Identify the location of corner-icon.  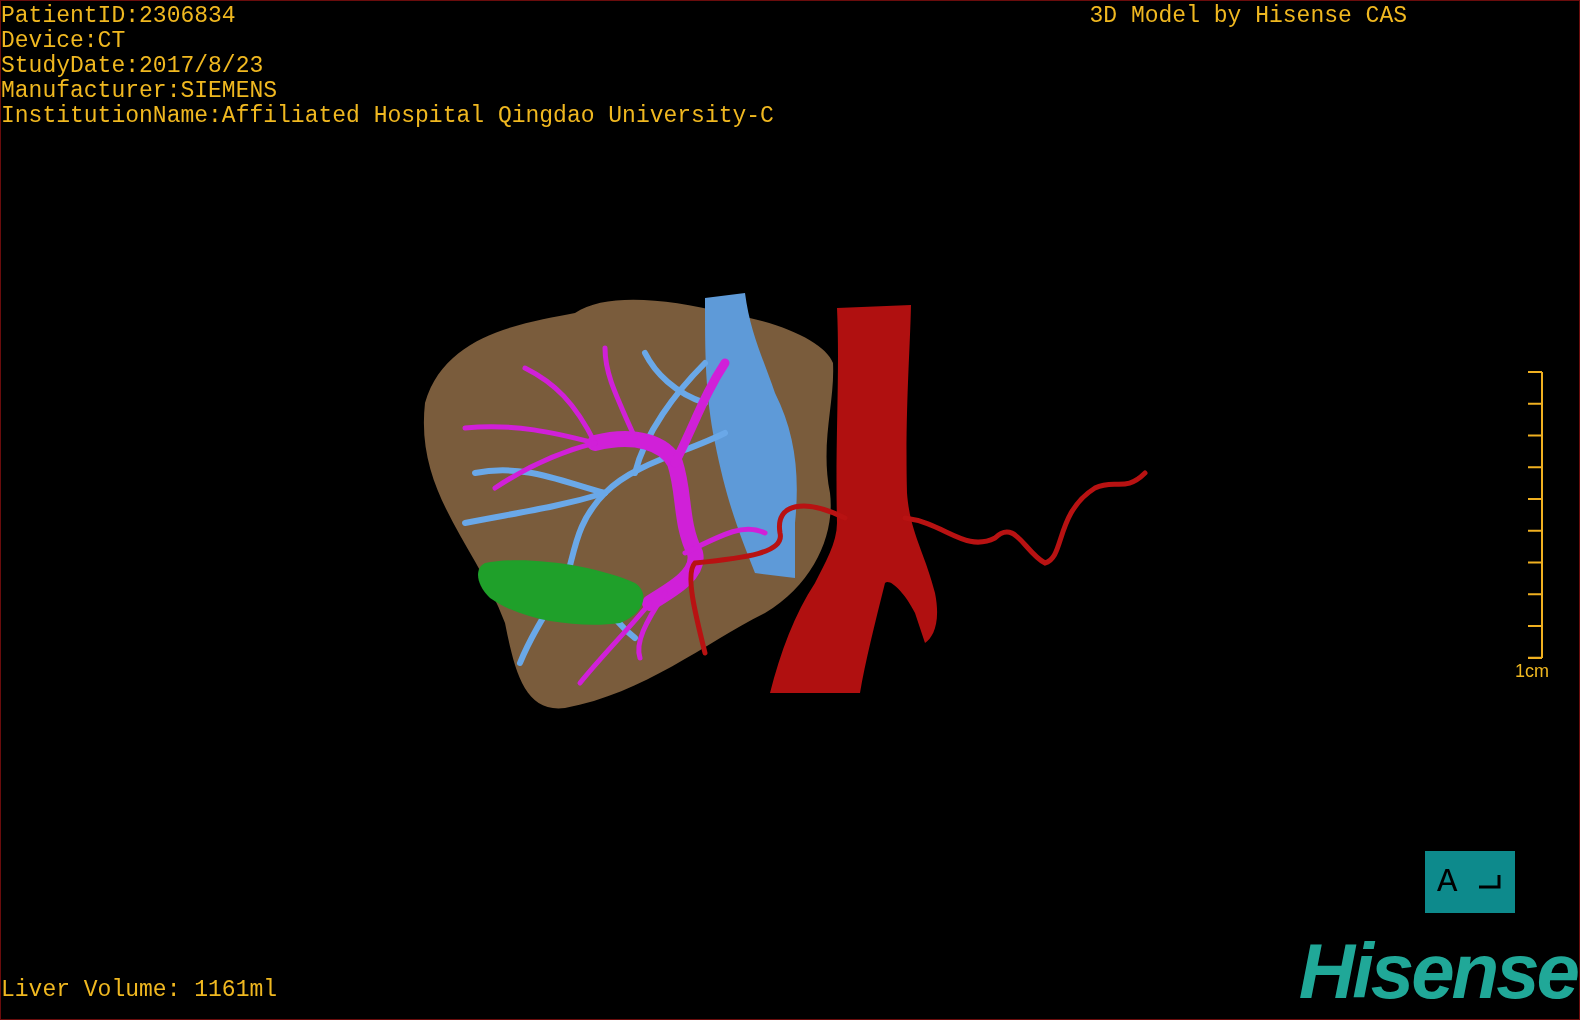
(1490, 882).